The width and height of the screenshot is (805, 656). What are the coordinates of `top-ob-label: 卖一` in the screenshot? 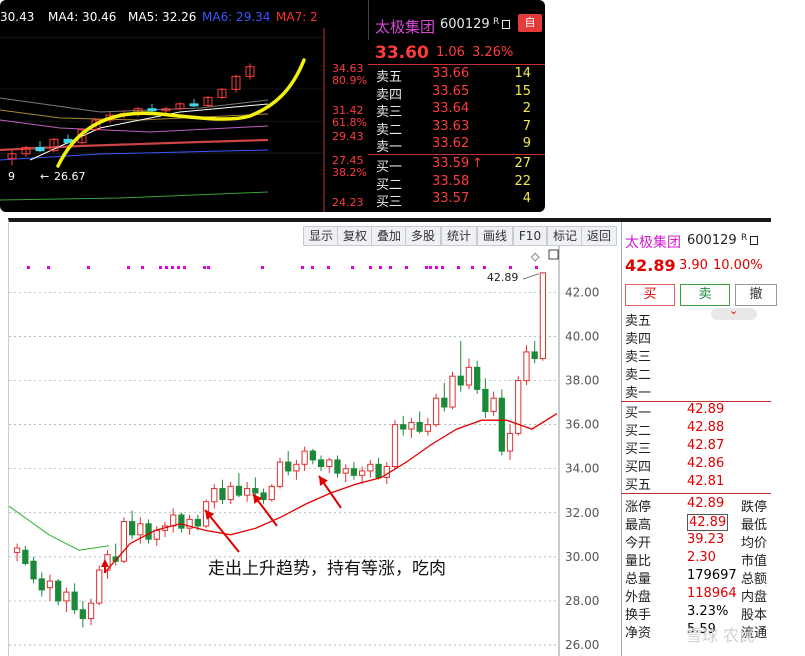 It's located at (389, 148).